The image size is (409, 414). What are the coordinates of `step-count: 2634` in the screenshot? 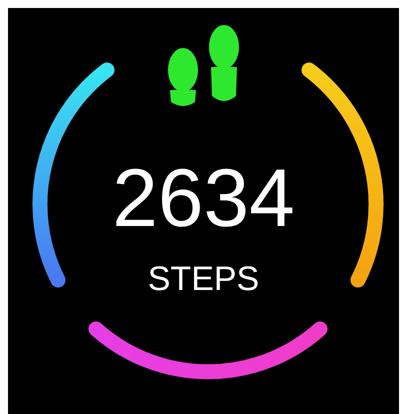 It's located at (203, 199).